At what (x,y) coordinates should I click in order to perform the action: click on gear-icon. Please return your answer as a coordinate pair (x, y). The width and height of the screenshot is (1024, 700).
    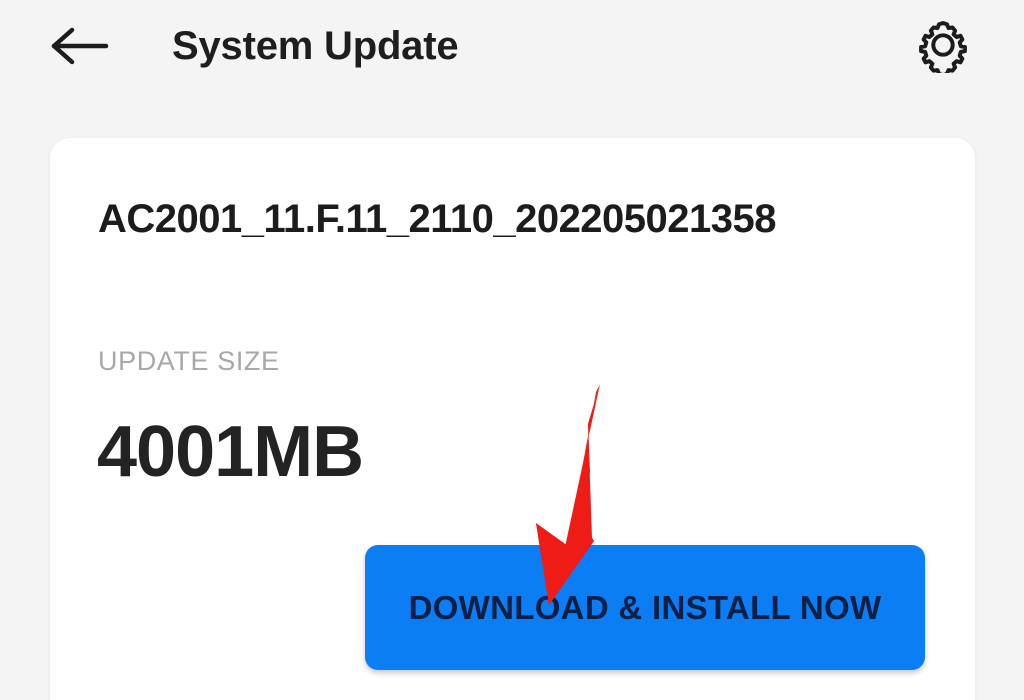
    Looking at the image, I should click on (943, 45).